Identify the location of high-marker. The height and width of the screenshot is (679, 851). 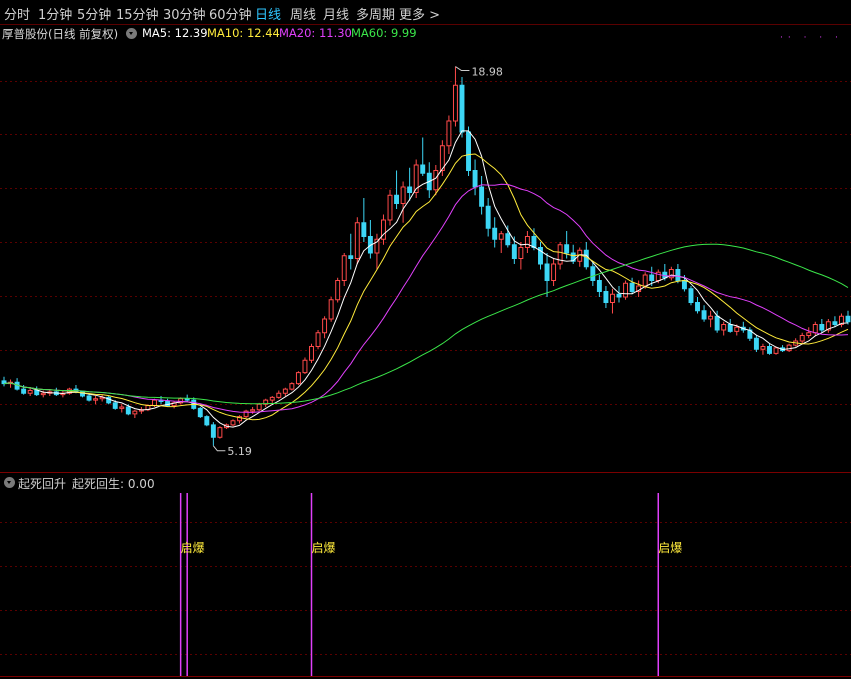
(462, 69).